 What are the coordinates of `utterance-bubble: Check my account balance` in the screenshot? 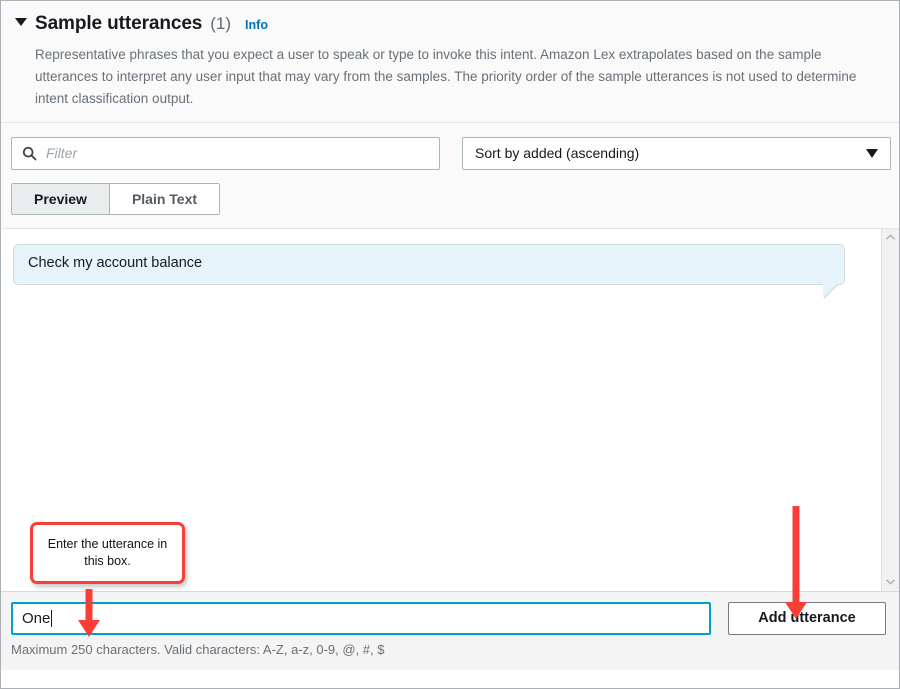 It's located at (429, 264).